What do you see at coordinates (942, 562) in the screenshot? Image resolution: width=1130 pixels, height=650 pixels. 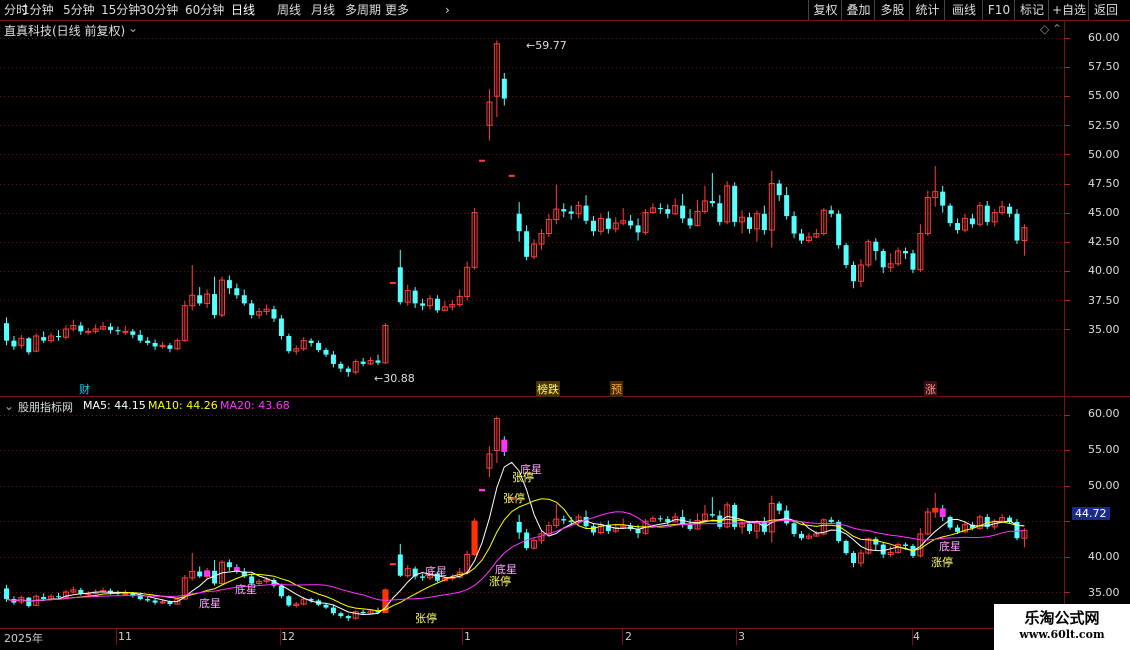 I see `limit-signal-5: 涨停` at bounding box center [942, 562].